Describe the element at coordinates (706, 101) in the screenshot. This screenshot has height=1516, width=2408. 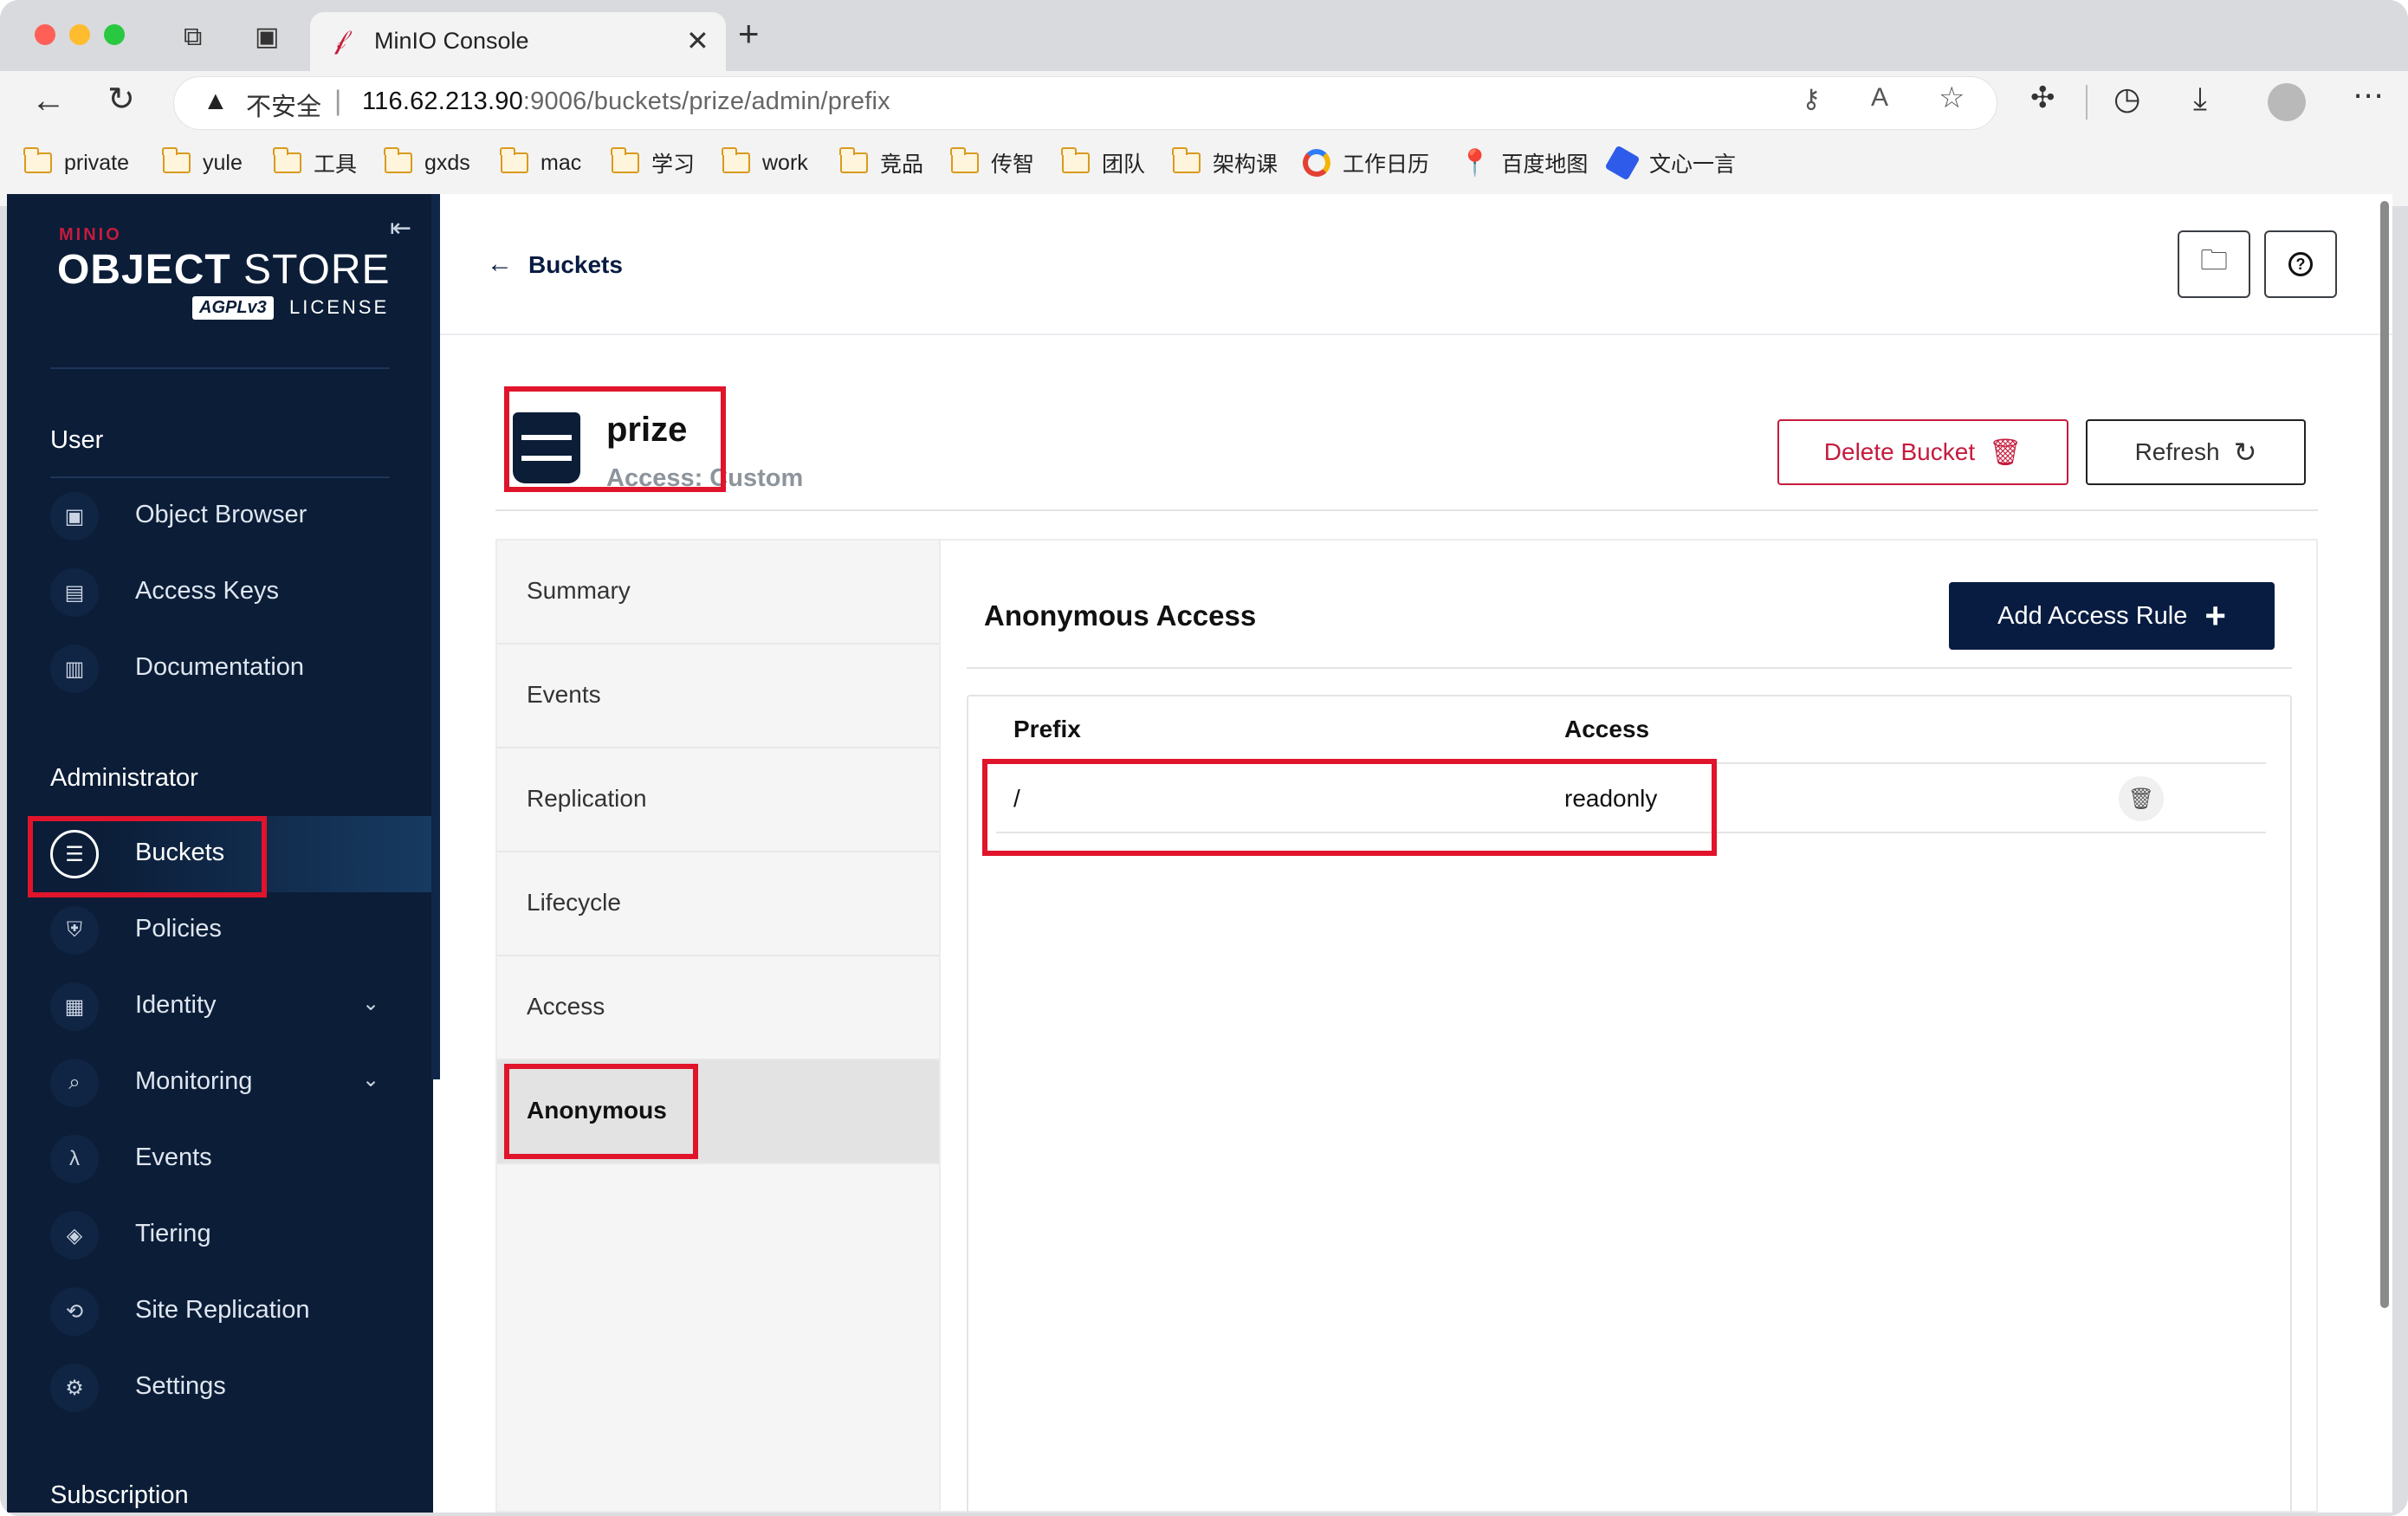
I see `url-path: :9006/buckets/prize/admin/prefix` at that location.